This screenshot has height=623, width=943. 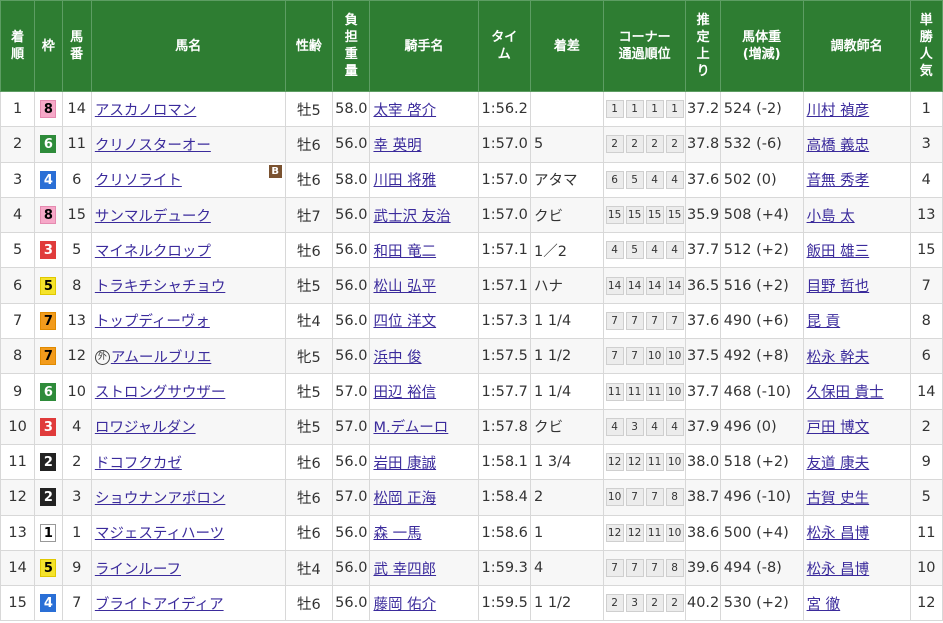 What do you see at coordinates (397, 534) in the screenshot?
I see `jockey-link: 森 一馬` at bounding box center [397, 534].